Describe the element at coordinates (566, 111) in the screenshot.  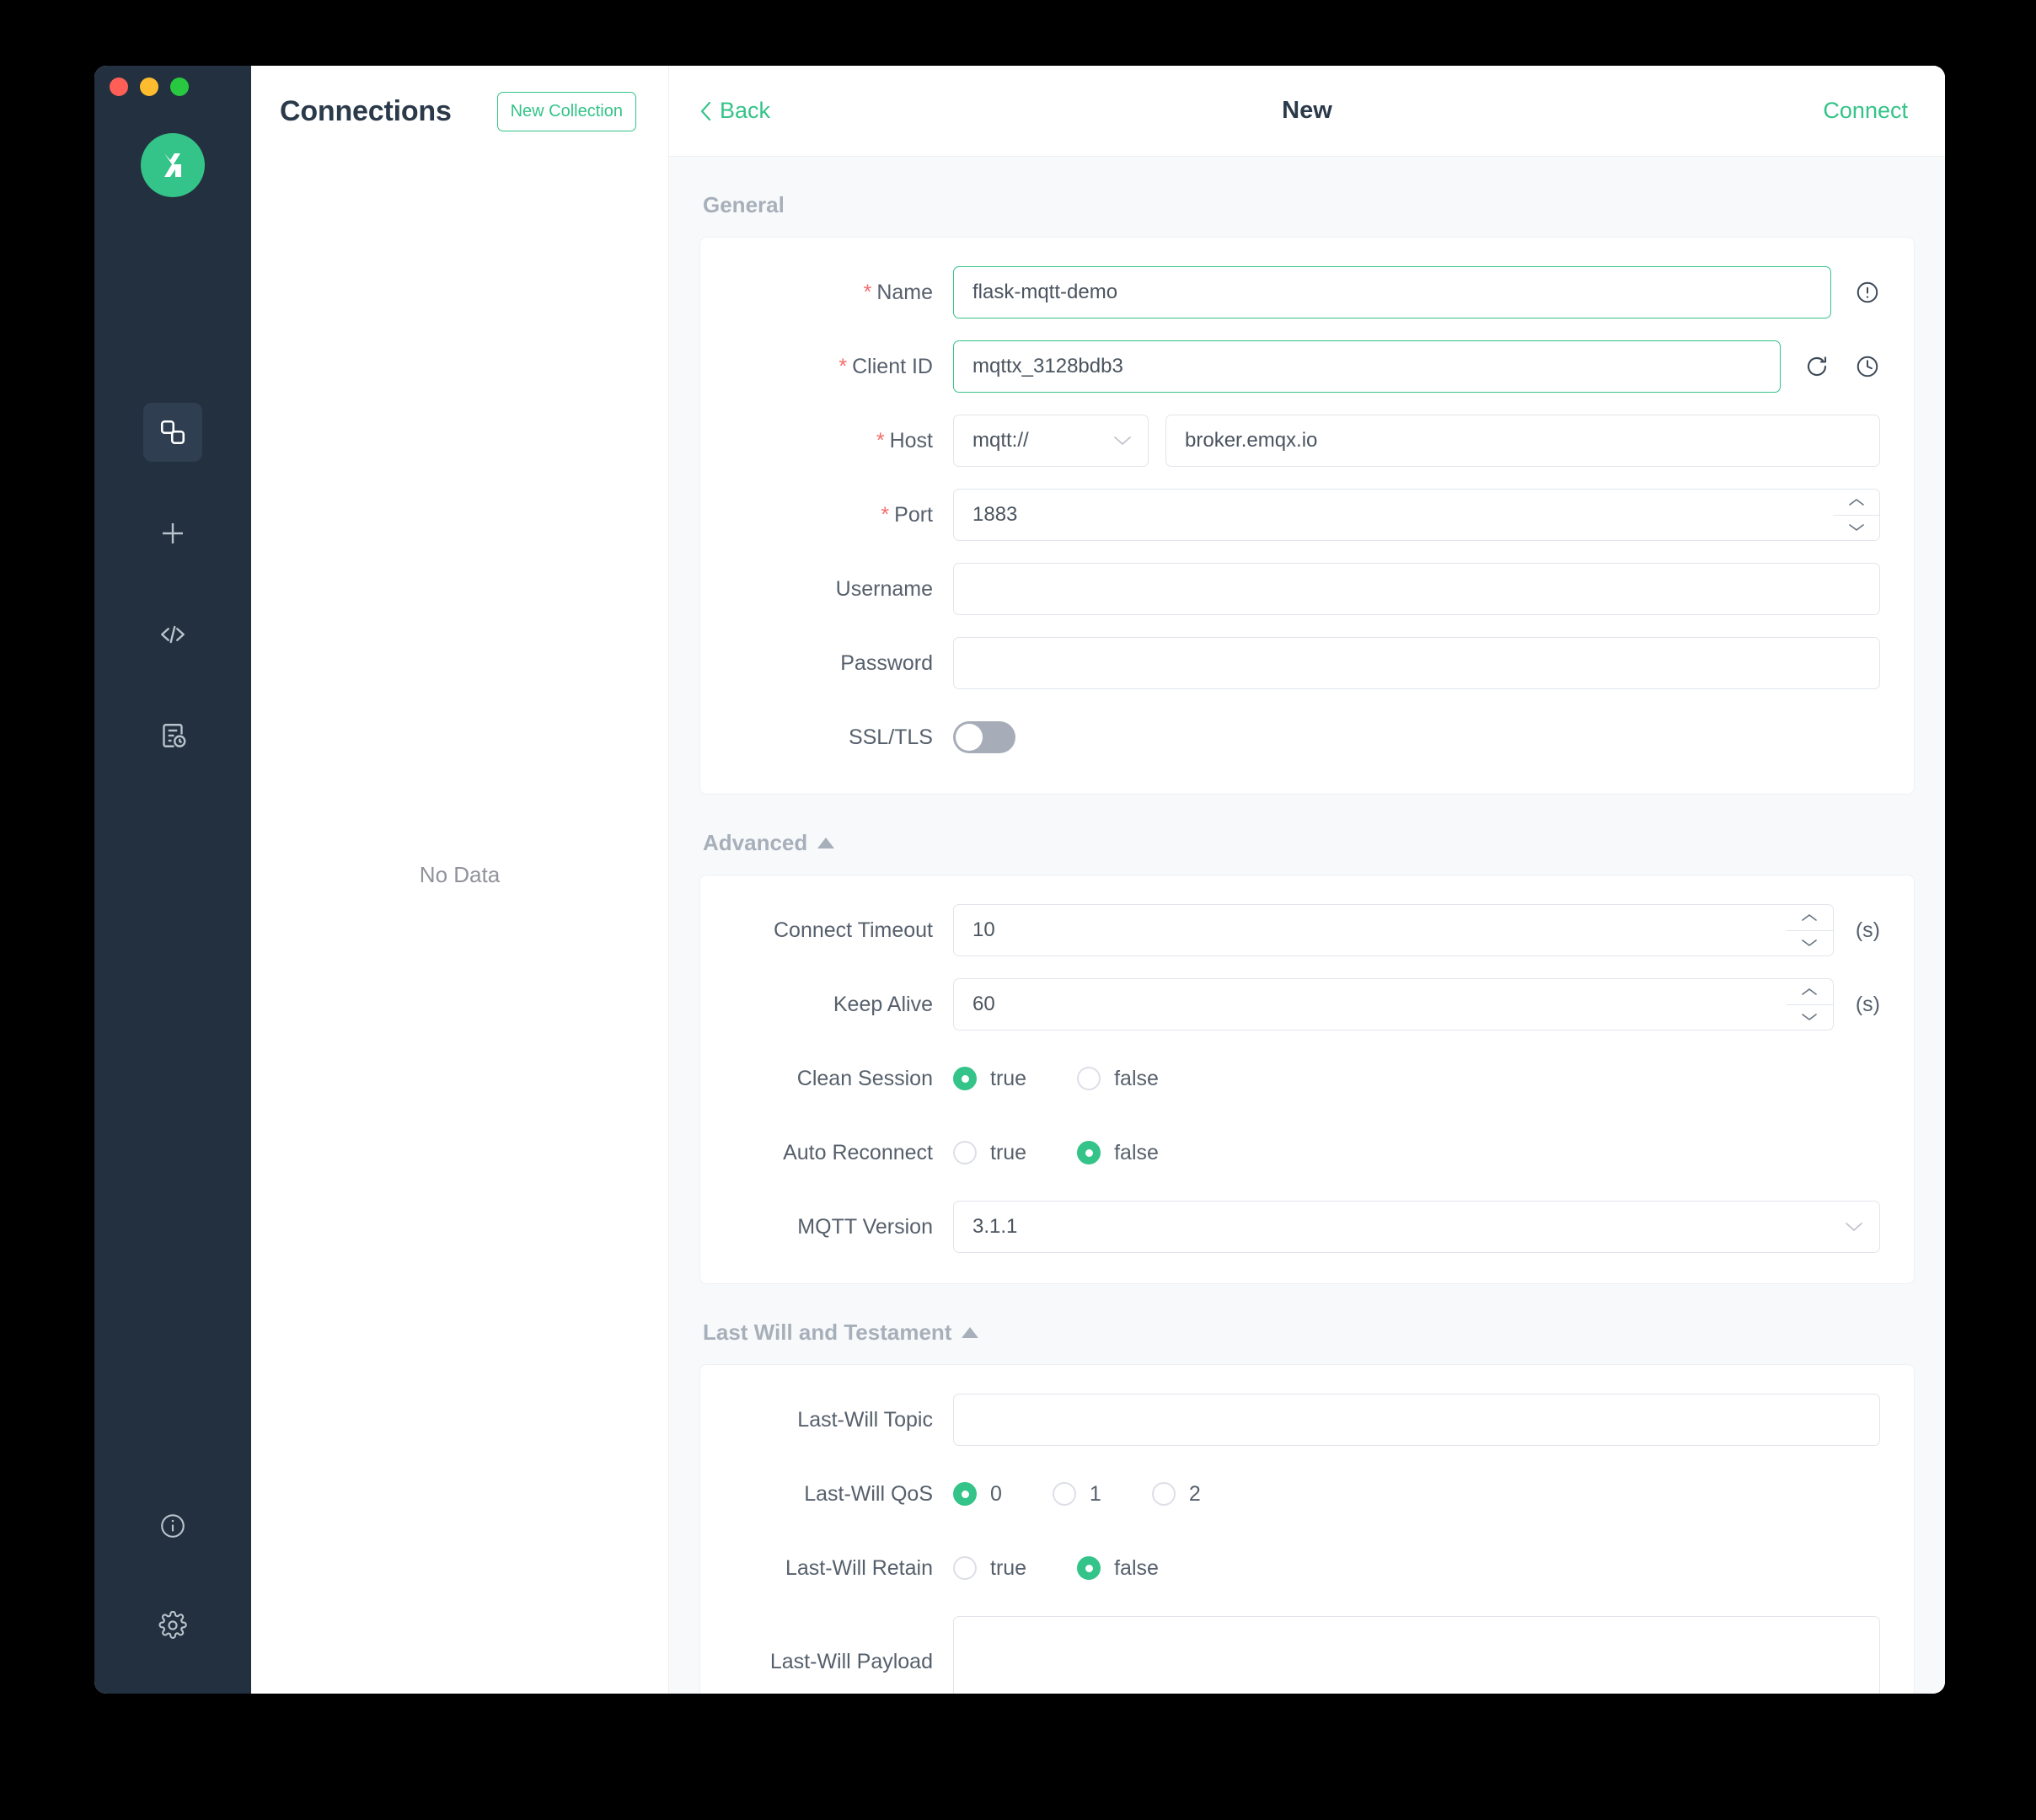
I see `new-collection-button: New Collection` at that location.